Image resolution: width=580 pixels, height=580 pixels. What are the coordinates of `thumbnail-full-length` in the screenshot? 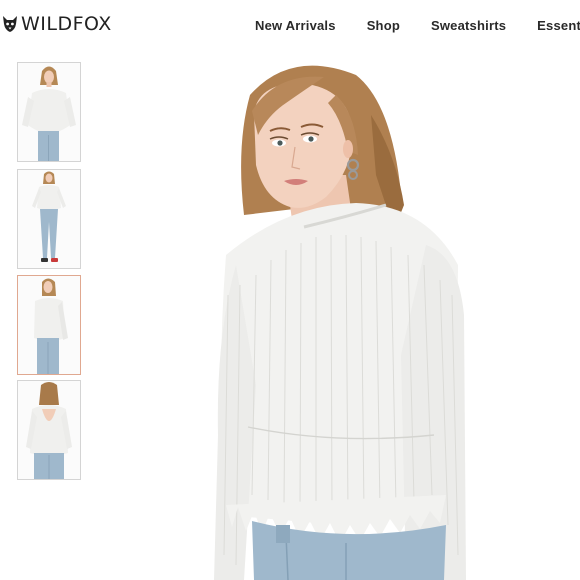 It's located at (49, 219).